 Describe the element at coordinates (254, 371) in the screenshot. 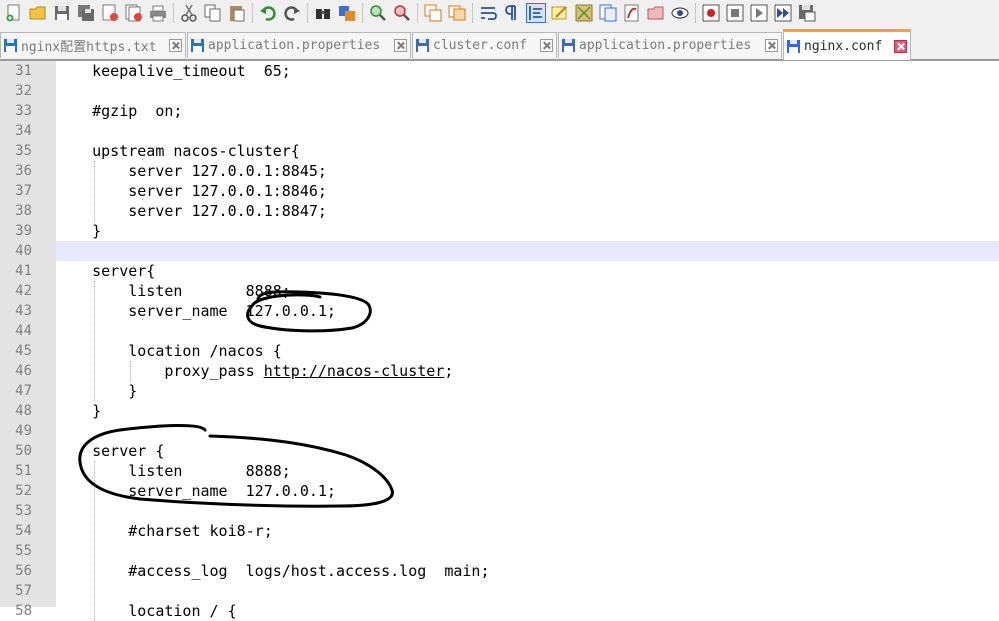

I see `line-text: proxy_pass http://nacos-cluster;` at that location.